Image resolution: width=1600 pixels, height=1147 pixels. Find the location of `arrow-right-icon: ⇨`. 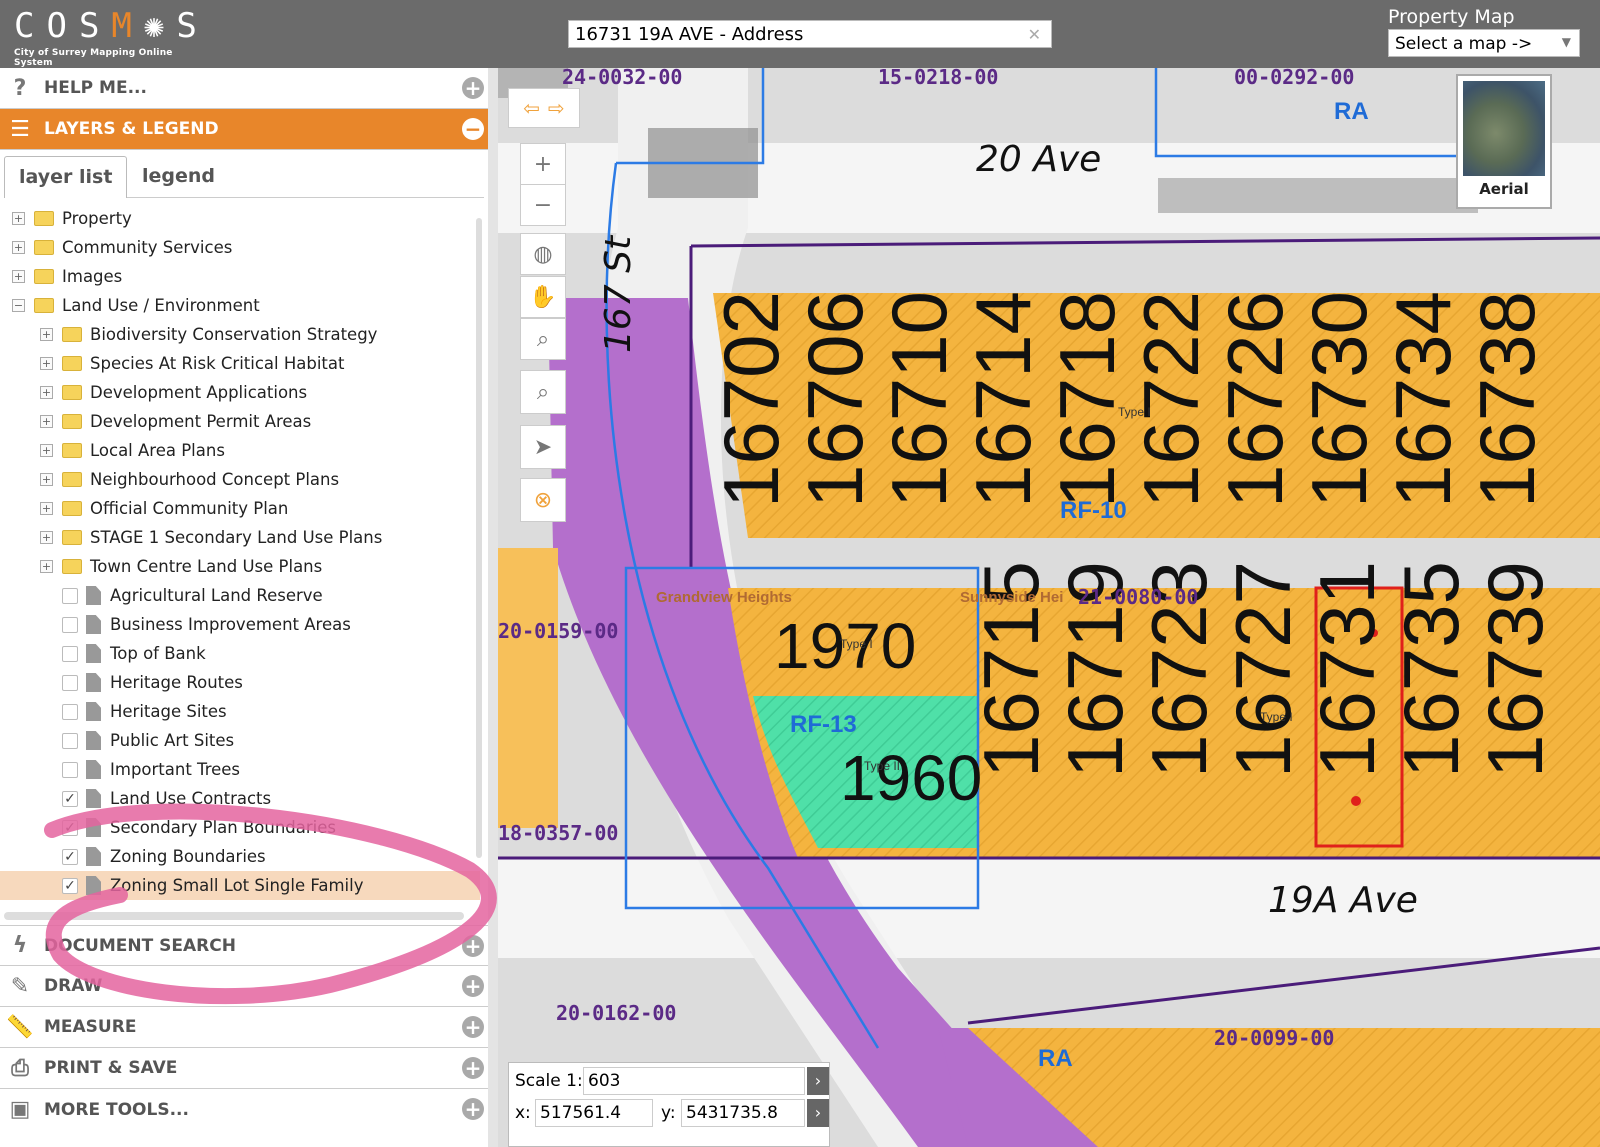

arrow-right-icon: ⇨ is located at coordinates (556, 108).